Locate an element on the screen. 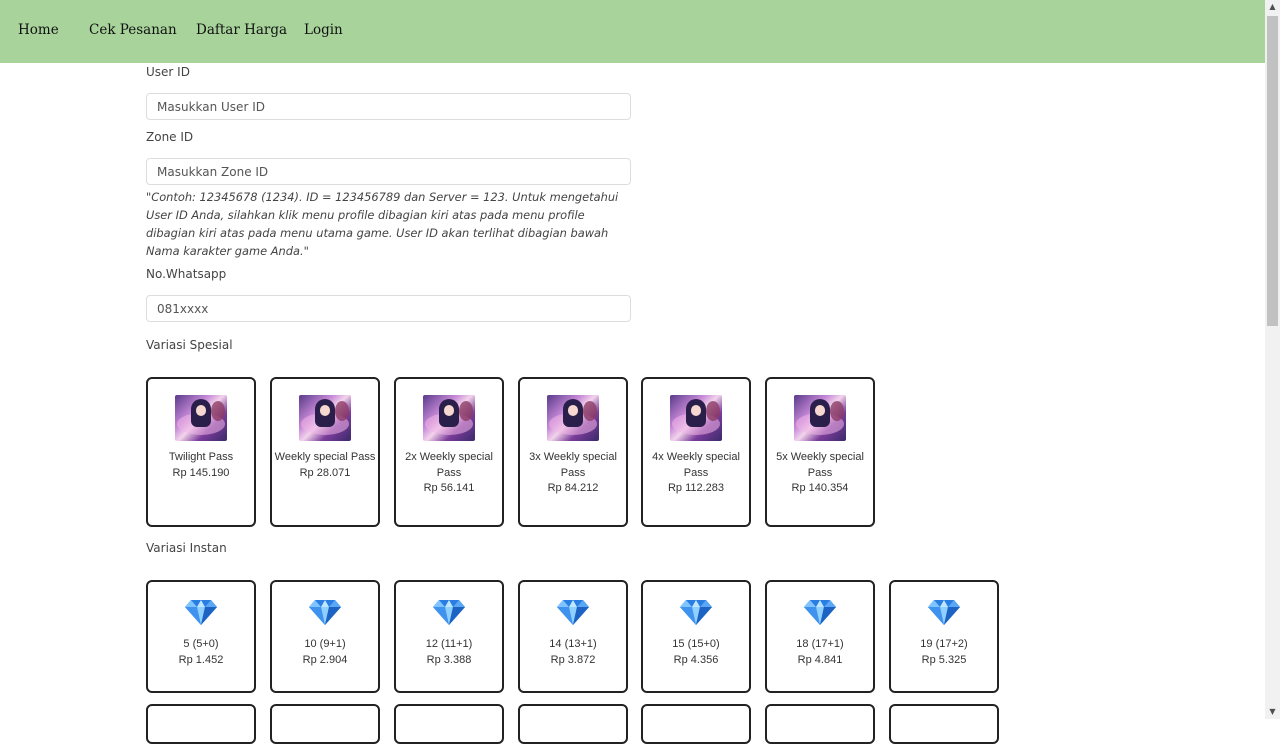 Image resolution: width=1280 pixels, height=744 pixels. product-price: Rp 112.283 is located at coordinates (696, 488).